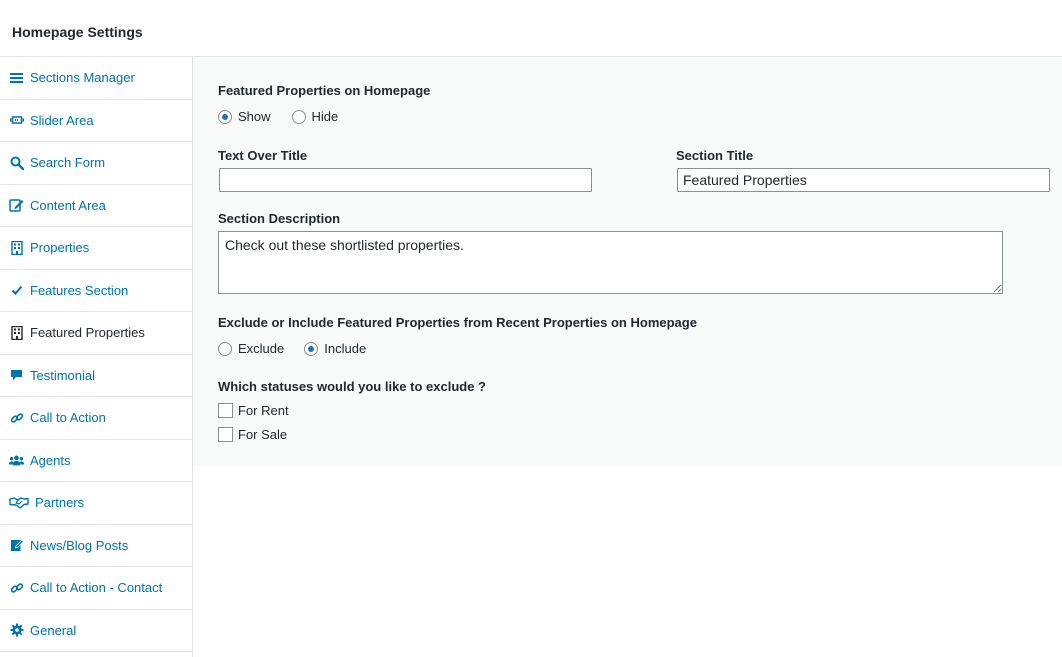 This screenshot has height=657, width=1062. I want to click on show-radio, so click(225, 116).